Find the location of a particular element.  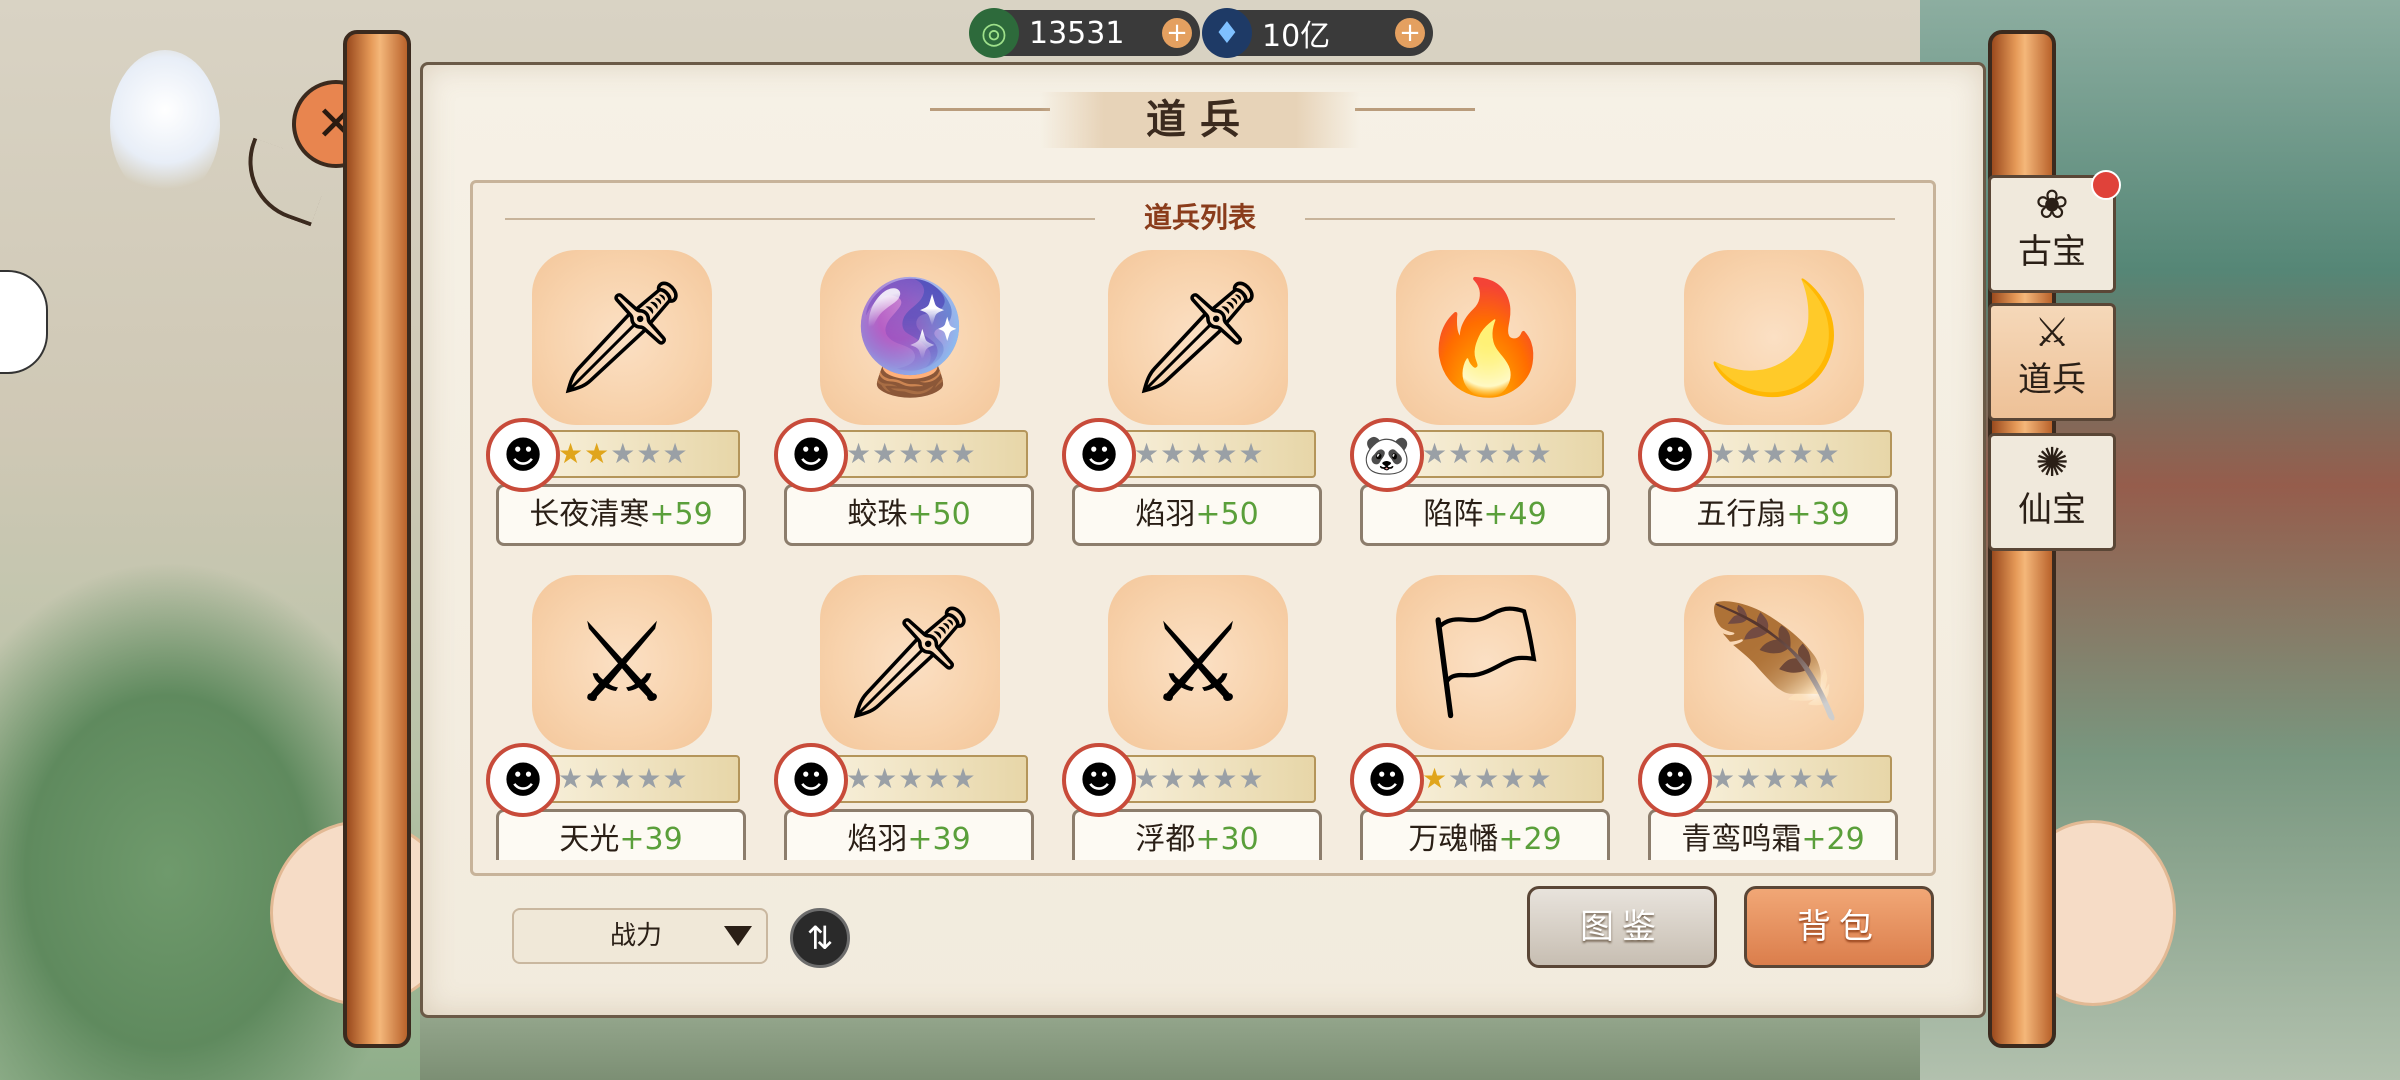

weapon-level: +50 is located at coordinates (1227, 514).